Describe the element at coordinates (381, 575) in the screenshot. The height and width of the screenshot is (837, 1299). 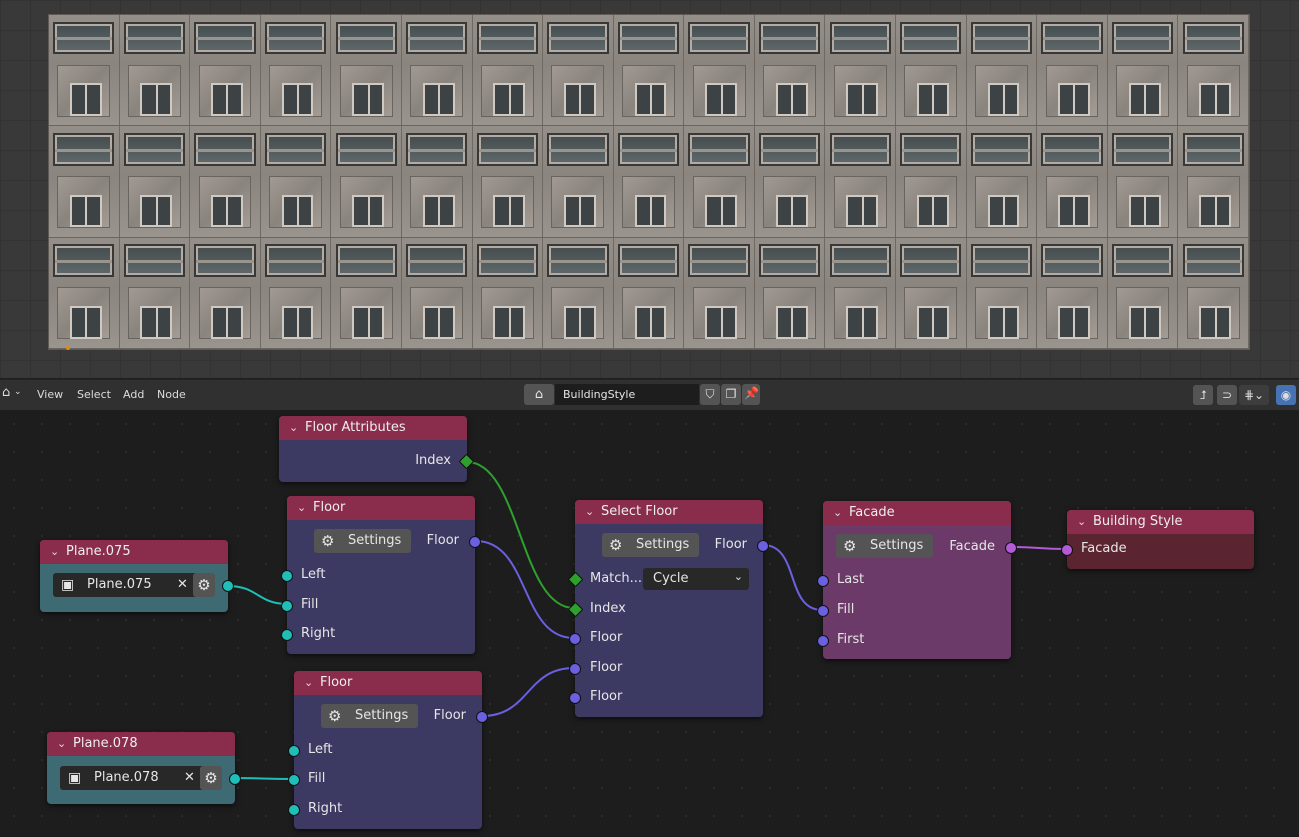
I see `node-floor-1: ⌄ Floor ⚙ Settings Floor Left Fill Right` at that location.